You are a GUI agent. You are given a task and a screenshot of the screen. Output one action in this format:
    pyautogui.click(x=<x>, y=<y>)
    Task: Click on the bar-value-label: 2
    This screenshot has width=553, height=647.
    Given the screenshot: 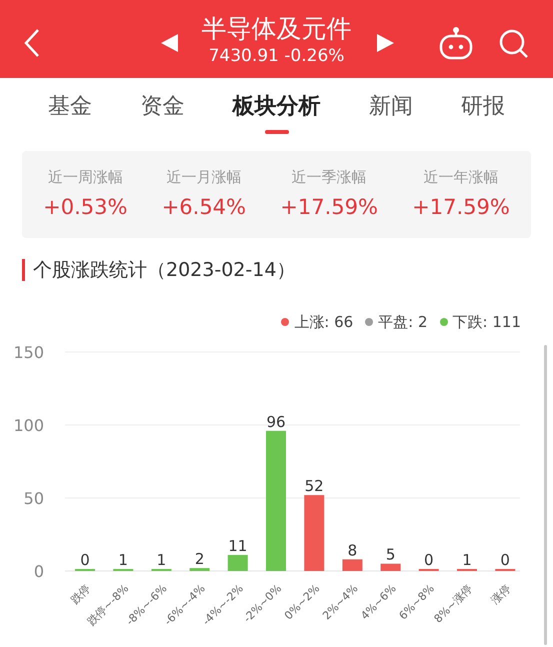 What is the action you would take?
    pyautogui.click(x=199, y=559)
    